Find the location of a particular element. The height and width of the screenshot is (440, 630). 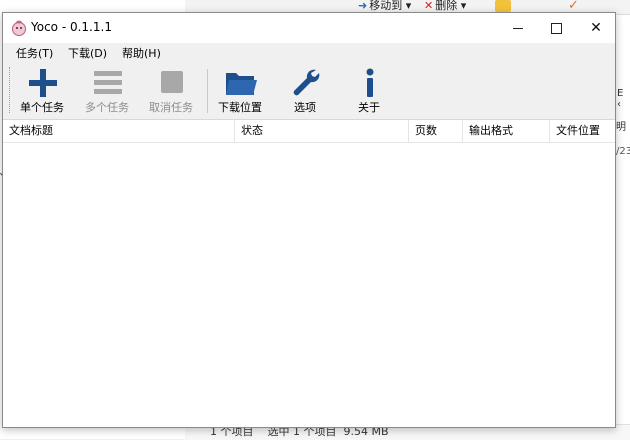

background-right-text-3: /23 is located at coordinates (623, 151).